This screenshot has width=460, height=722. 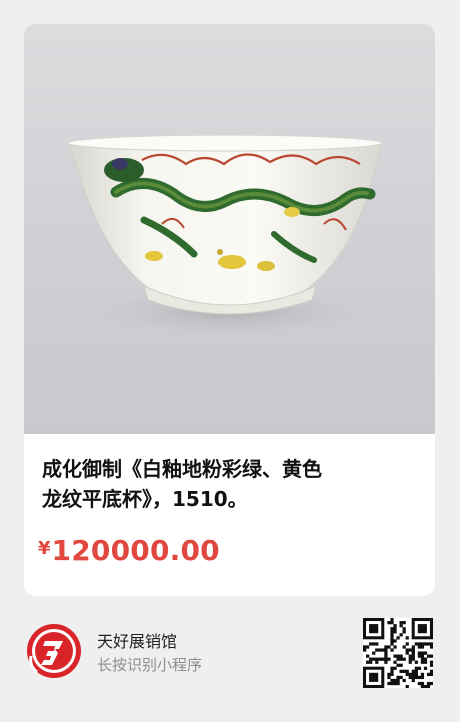 I want to click on long-press-hint: 长按识别小程序, so click(x=150, y=665).